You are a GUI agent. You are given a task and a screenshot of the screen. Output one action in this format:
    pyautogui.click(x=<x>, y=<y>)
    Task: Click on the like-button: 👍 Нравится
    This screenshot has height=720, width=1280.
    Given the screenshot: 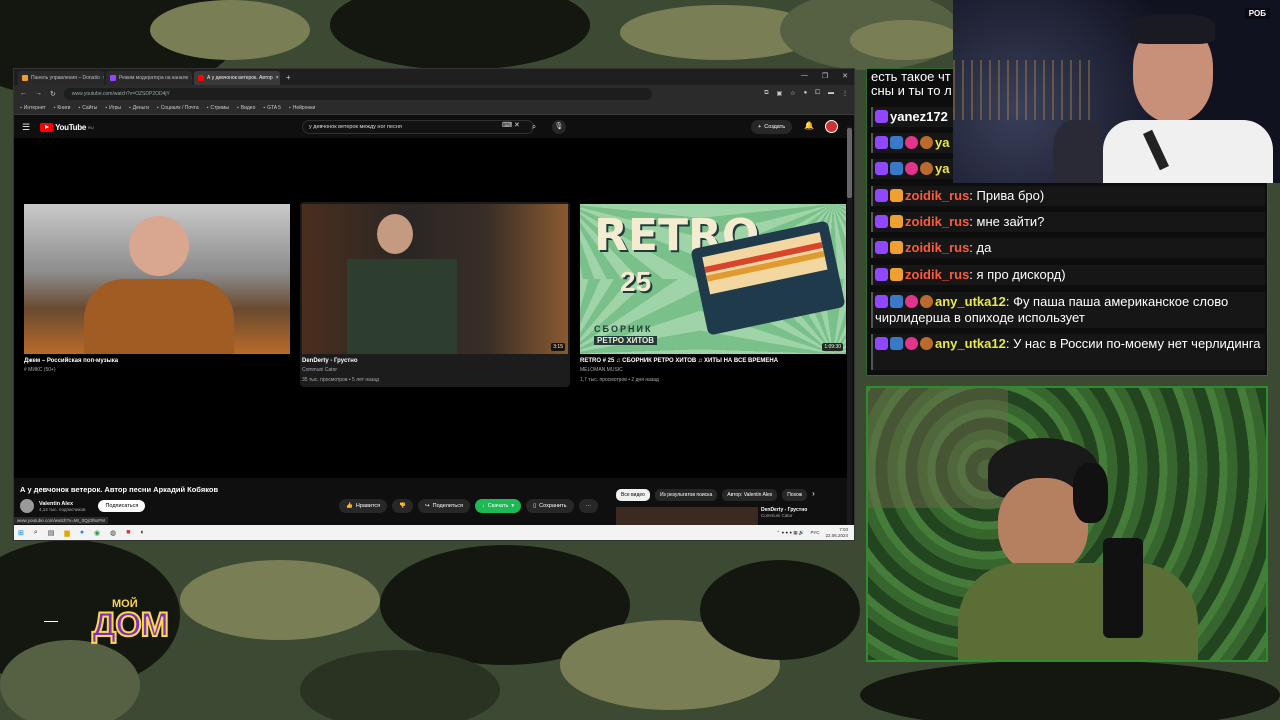 What is the action you would take?
    pyautogui.click(x=363, y=506)
    